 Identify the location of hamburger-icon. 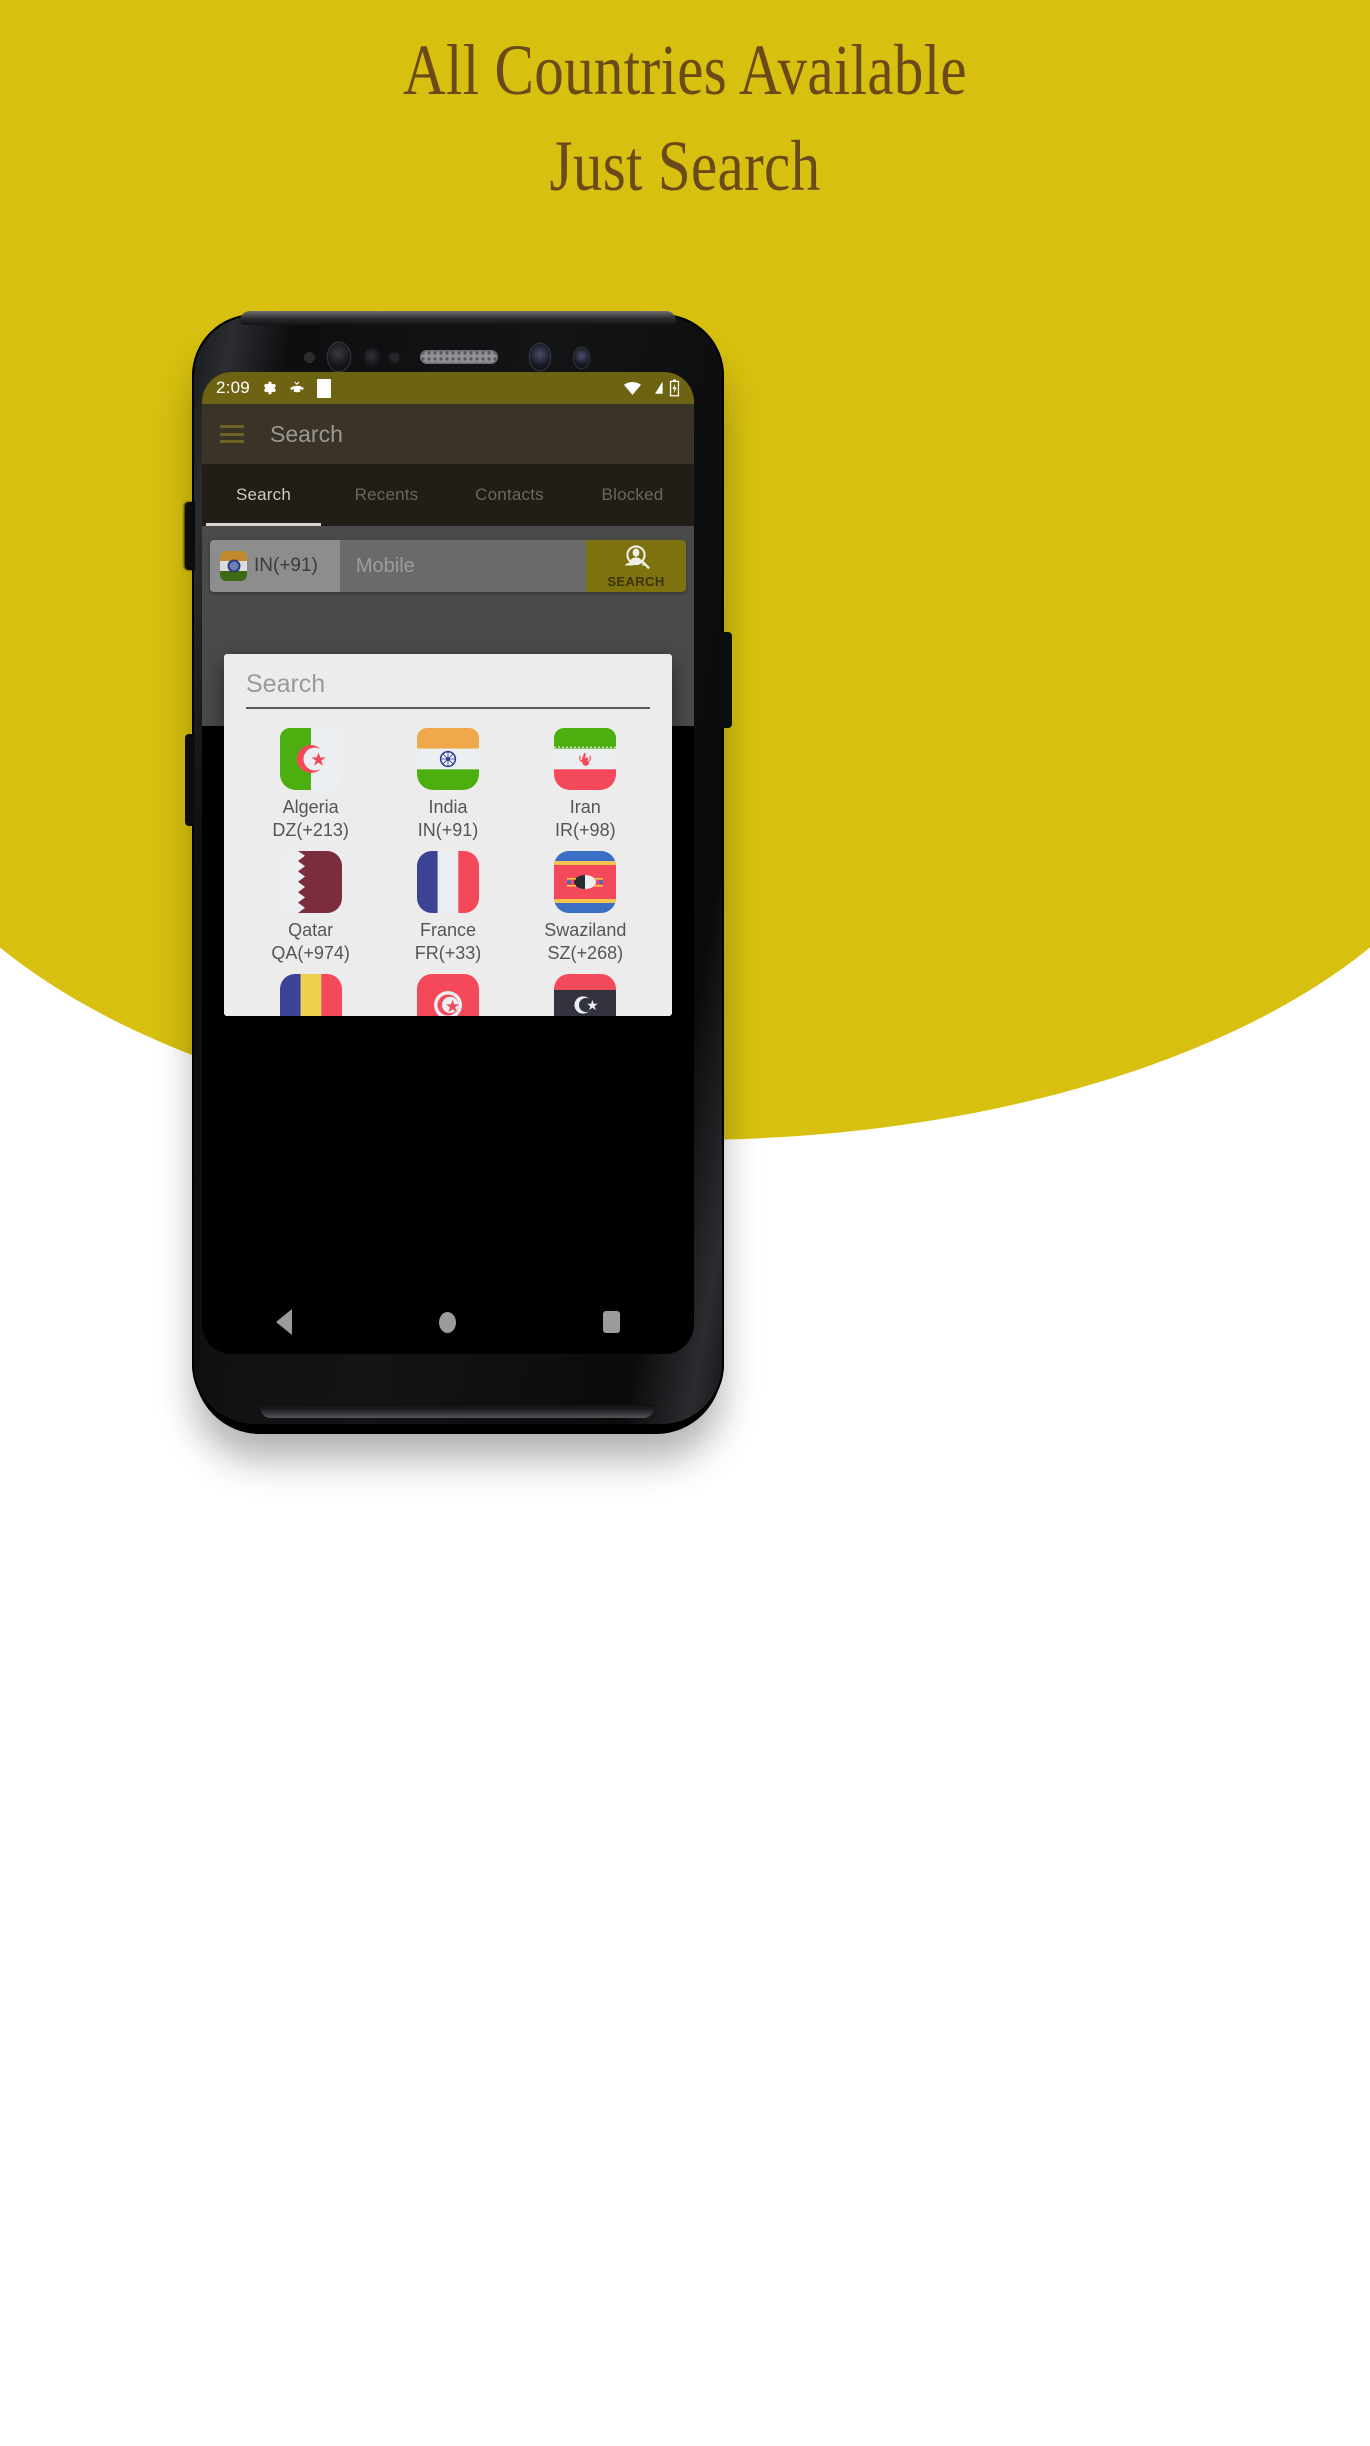
(232, 434).